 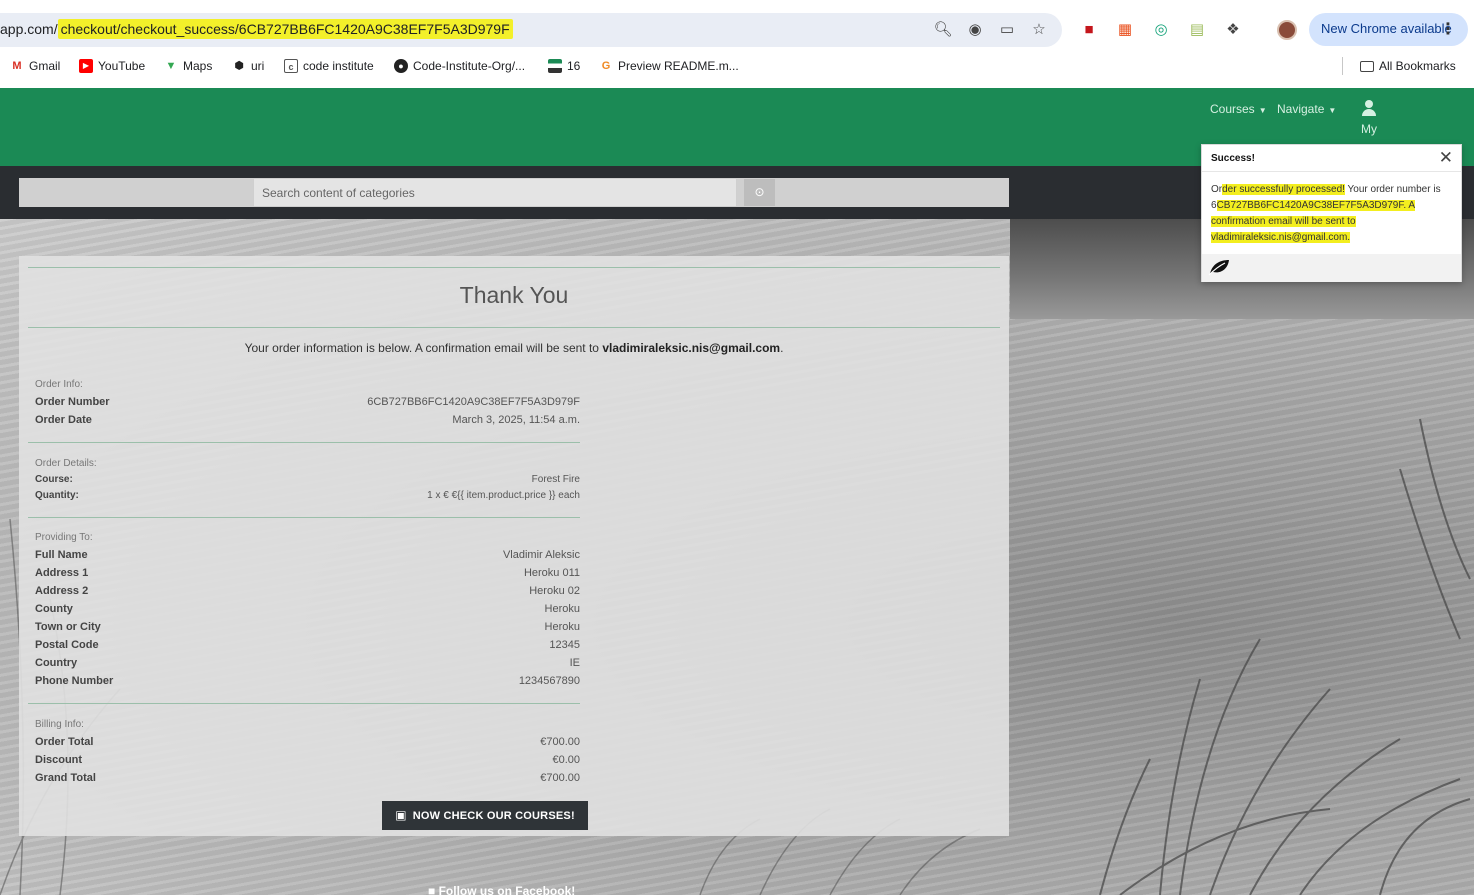 What do you see at coordinates (1369, 129) in the screenshot?
I see `nav-my-label: My` at bounding box center [1369, 129].